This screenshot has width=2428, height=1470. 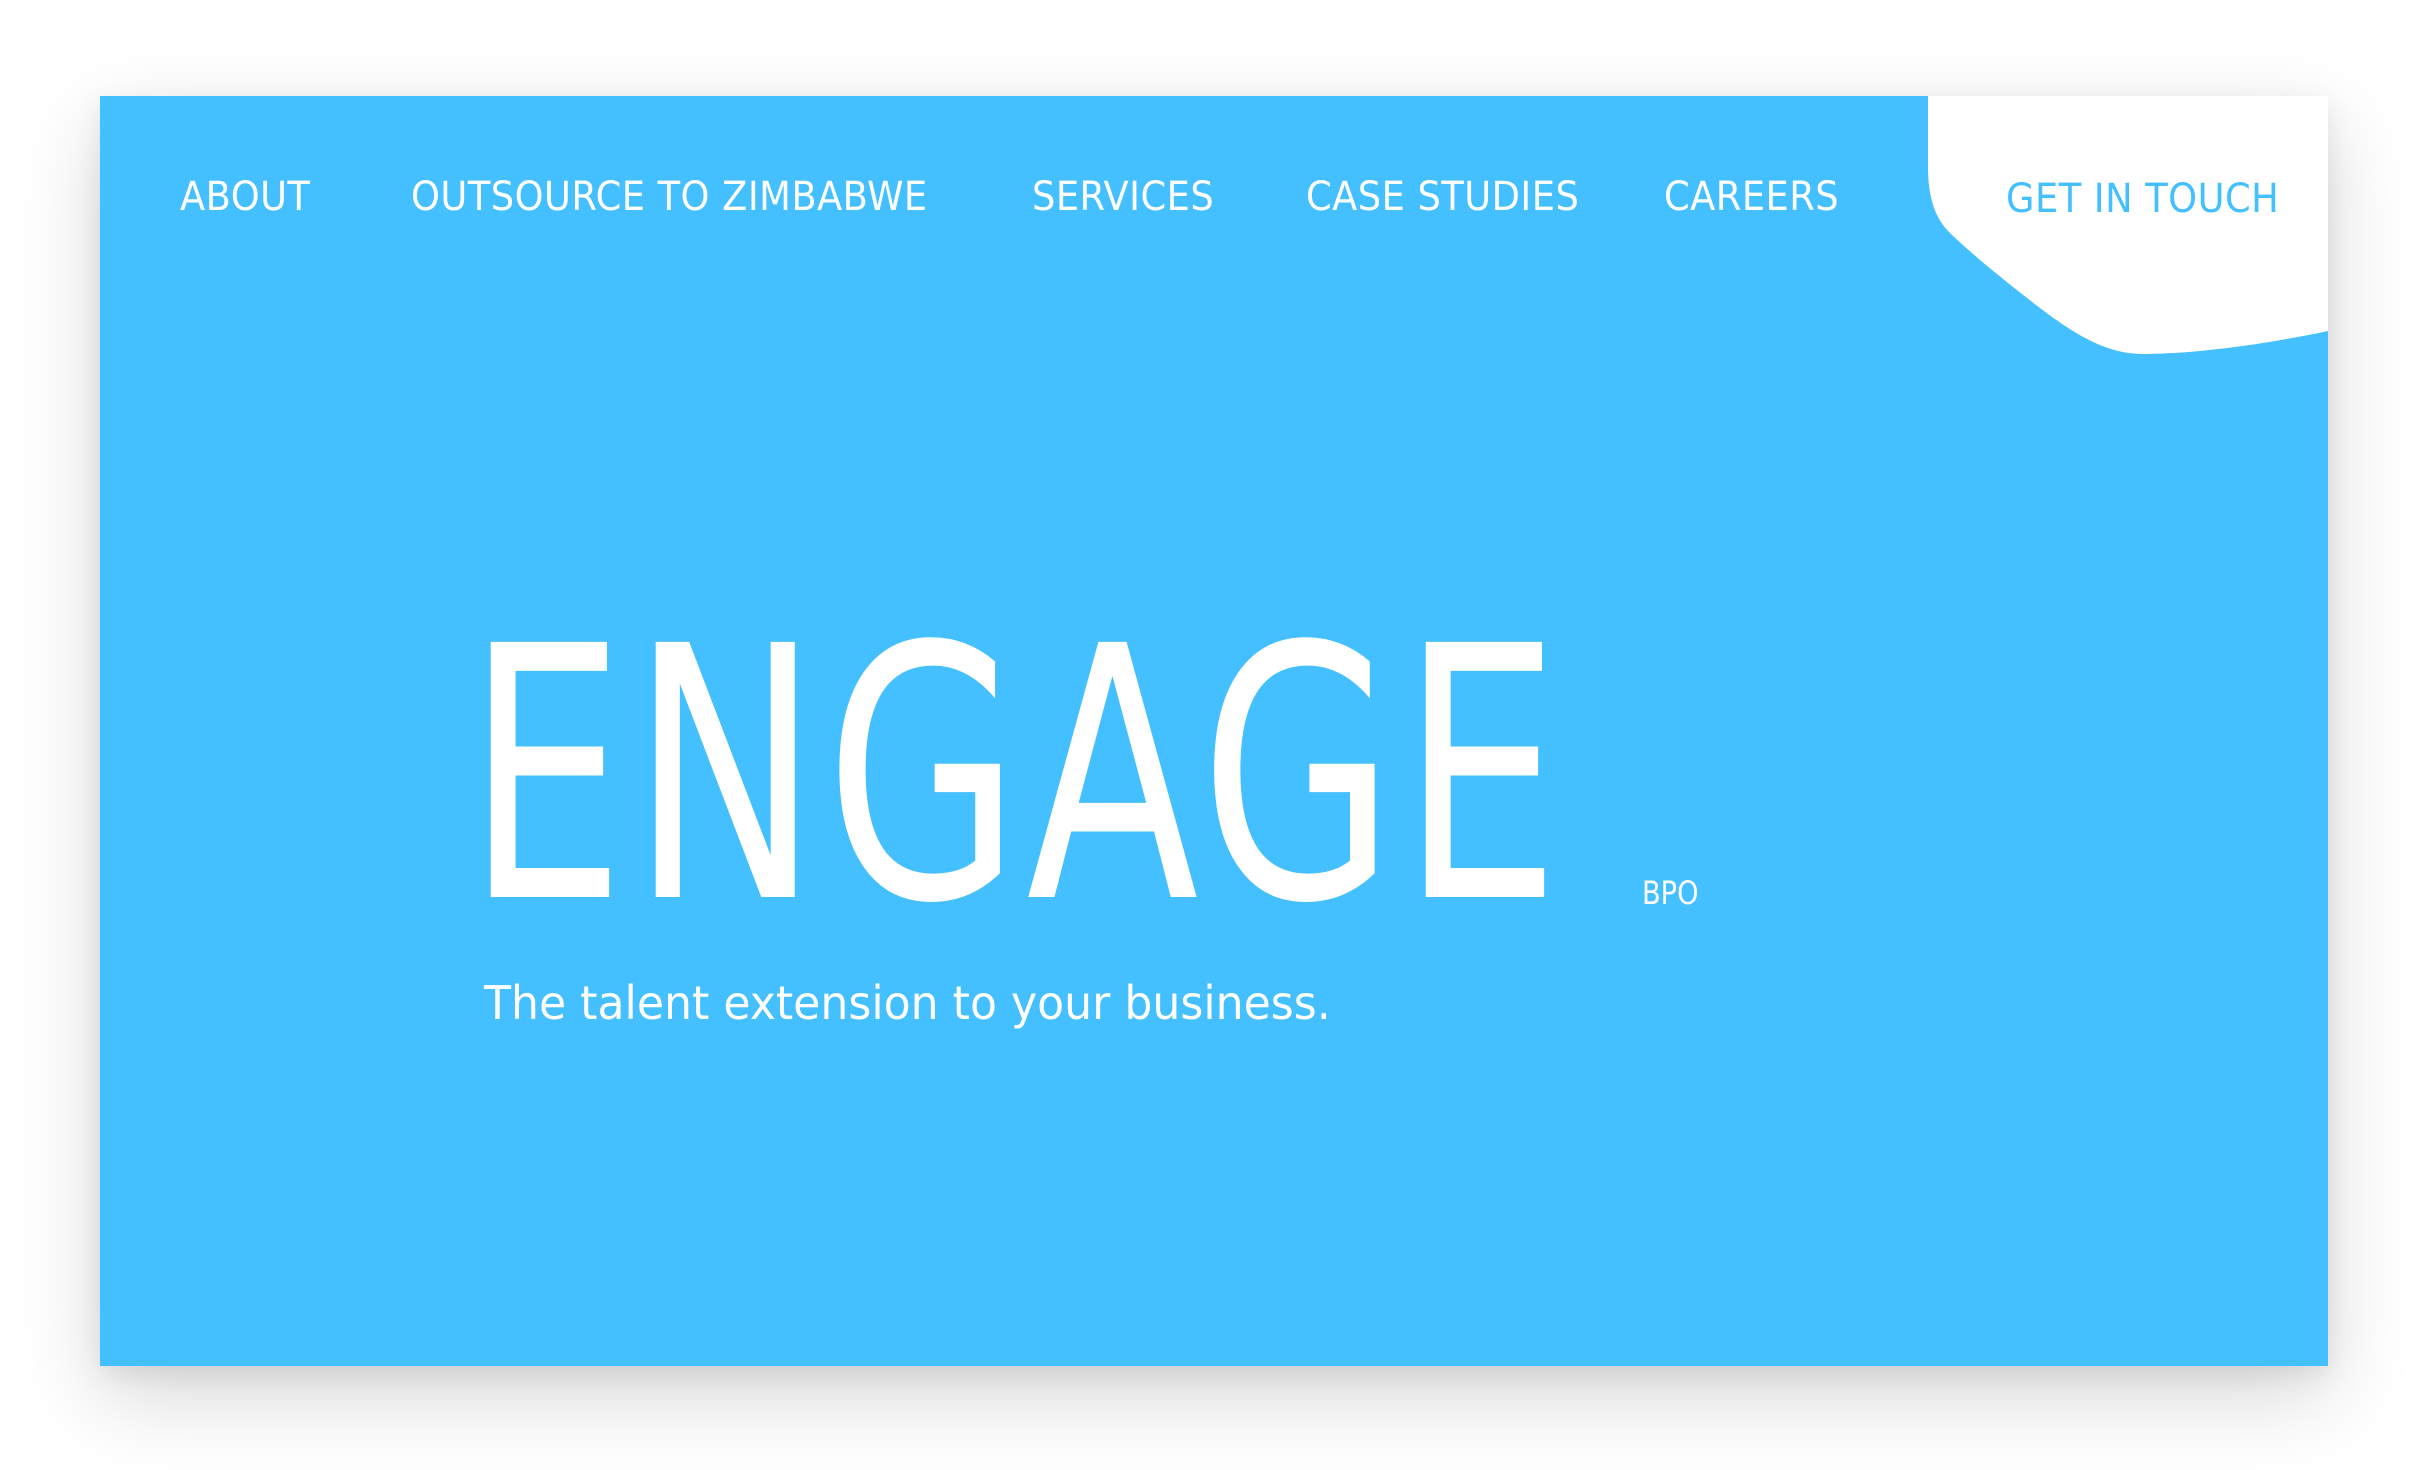 I want to click on logo-suffix-bpo: BPO, so click(x=1670, y=893).